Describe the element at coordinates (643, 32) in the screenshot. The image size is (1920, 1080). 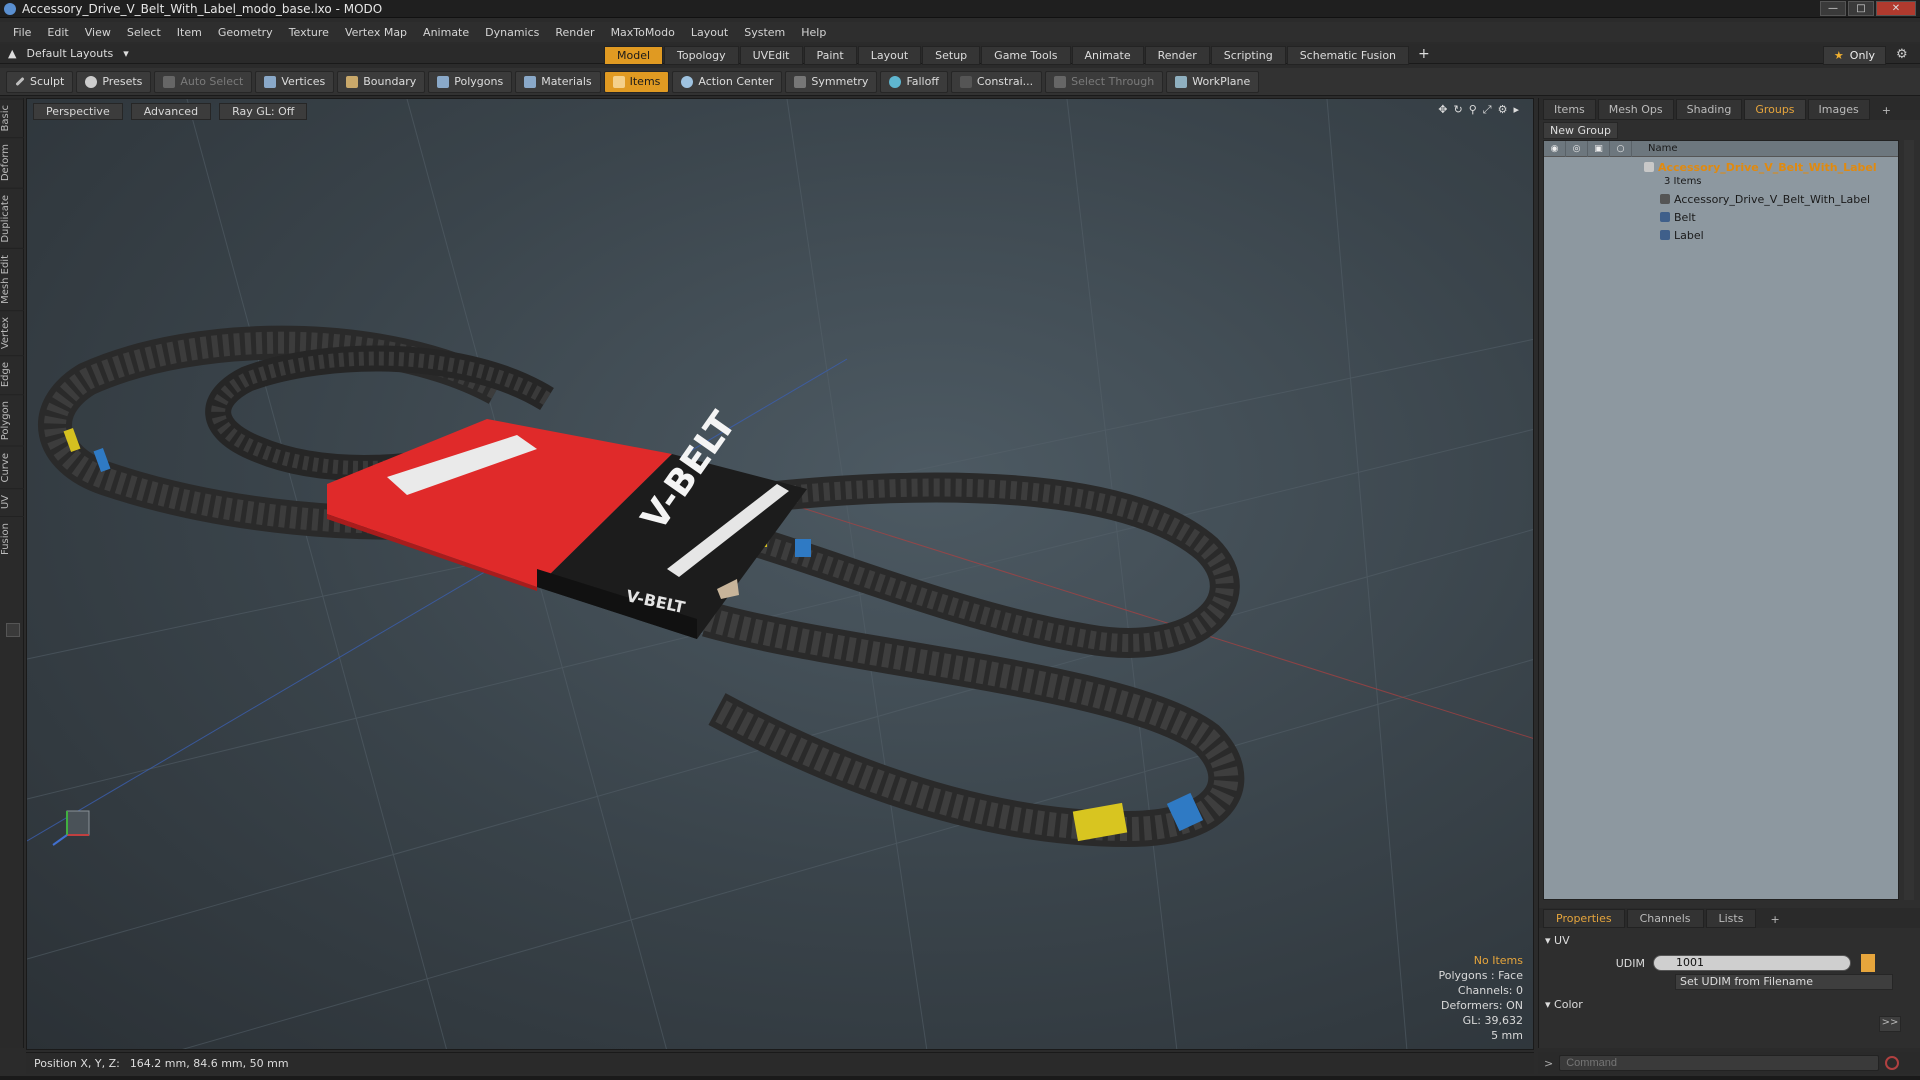
I see `menu-maxtomodo: MaxToModo` at that location.